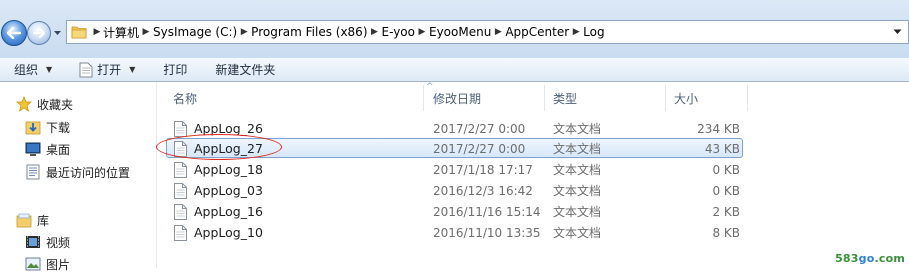 The image size is (909, 275). I want to click on file-size: 8 KB, so click(726, 232).